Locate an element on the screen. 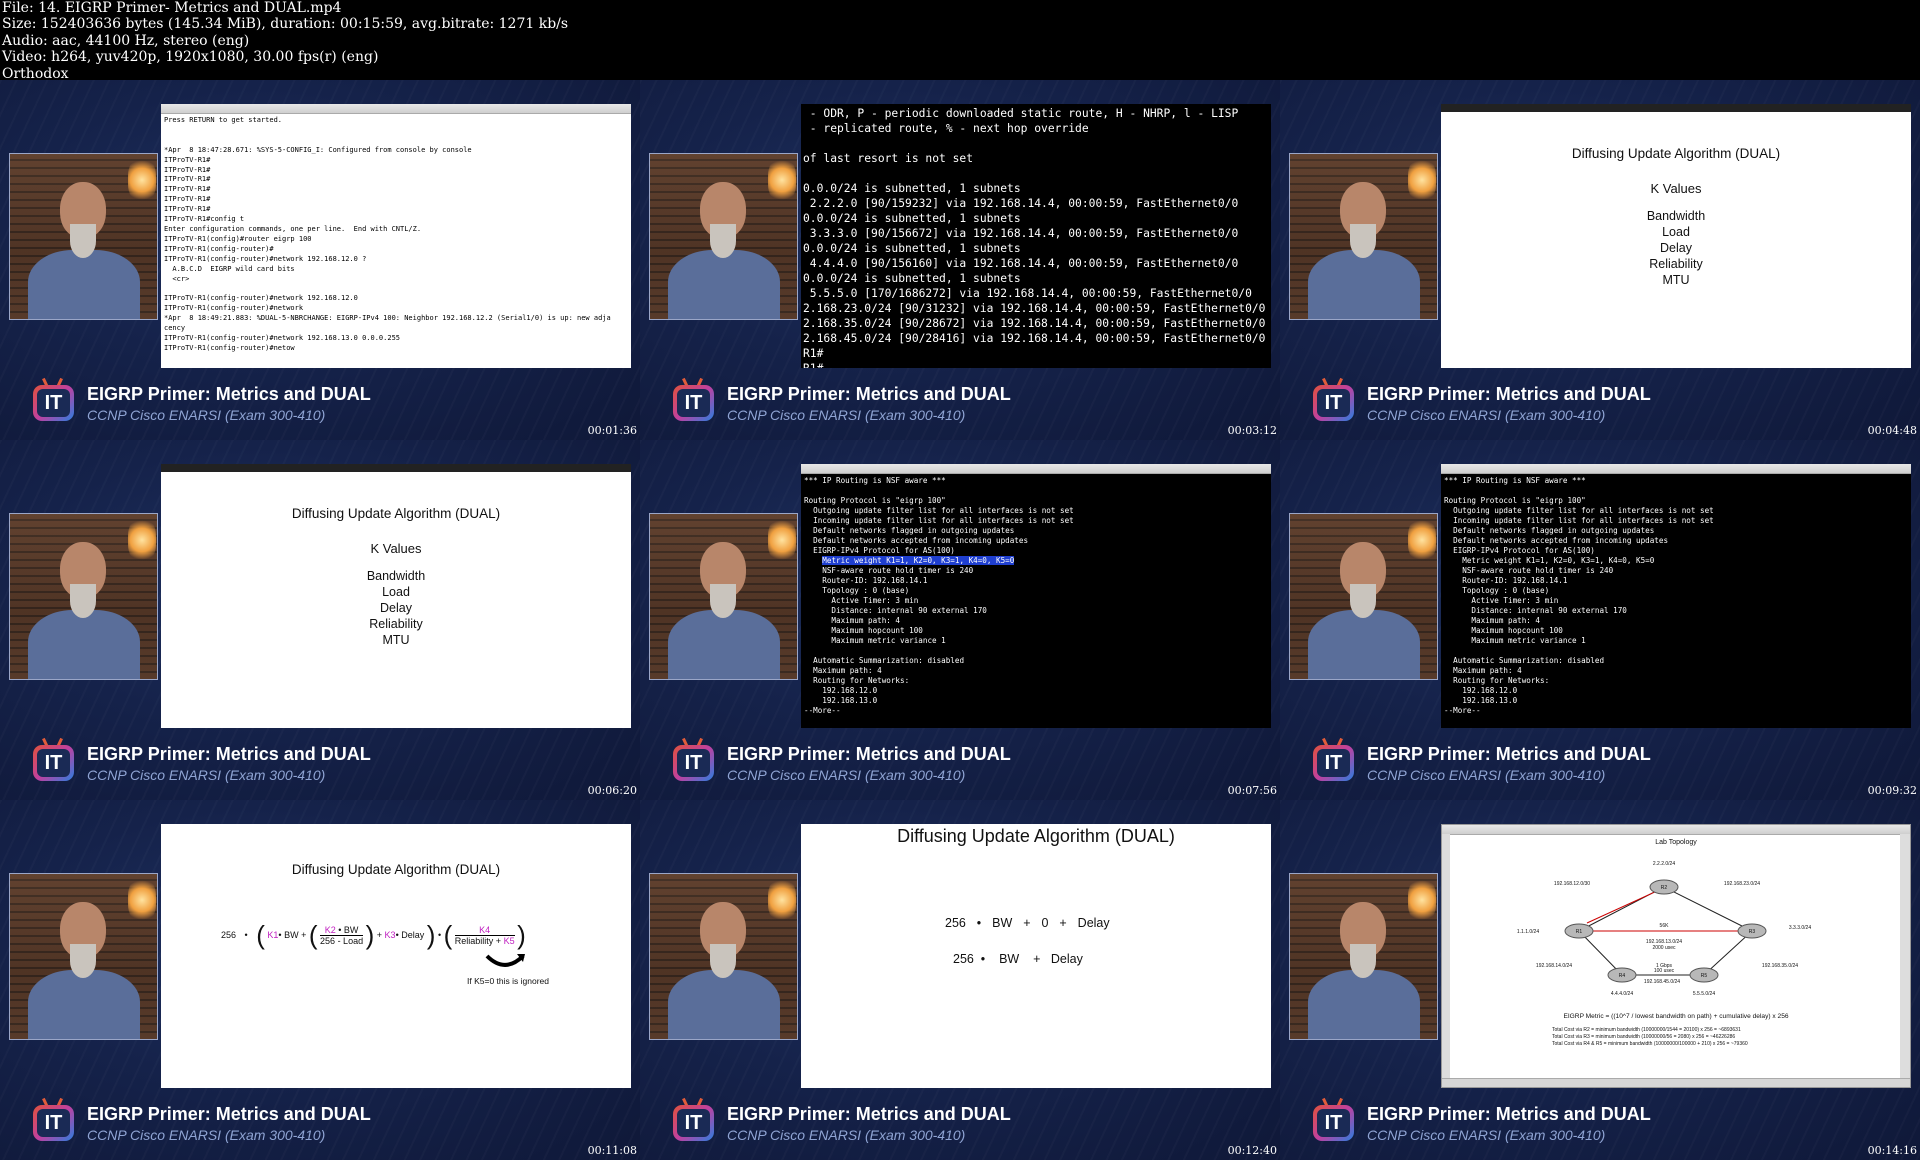  terminal-line: Topology : 0 (base) is located at coordinates (1497, 590).